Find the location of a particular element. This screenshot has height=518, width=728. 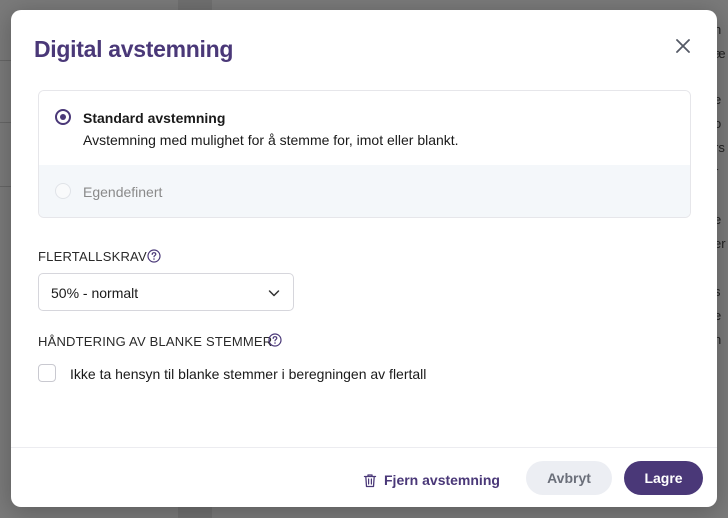

radio-custom-vote is located at coordinates (63, 191).